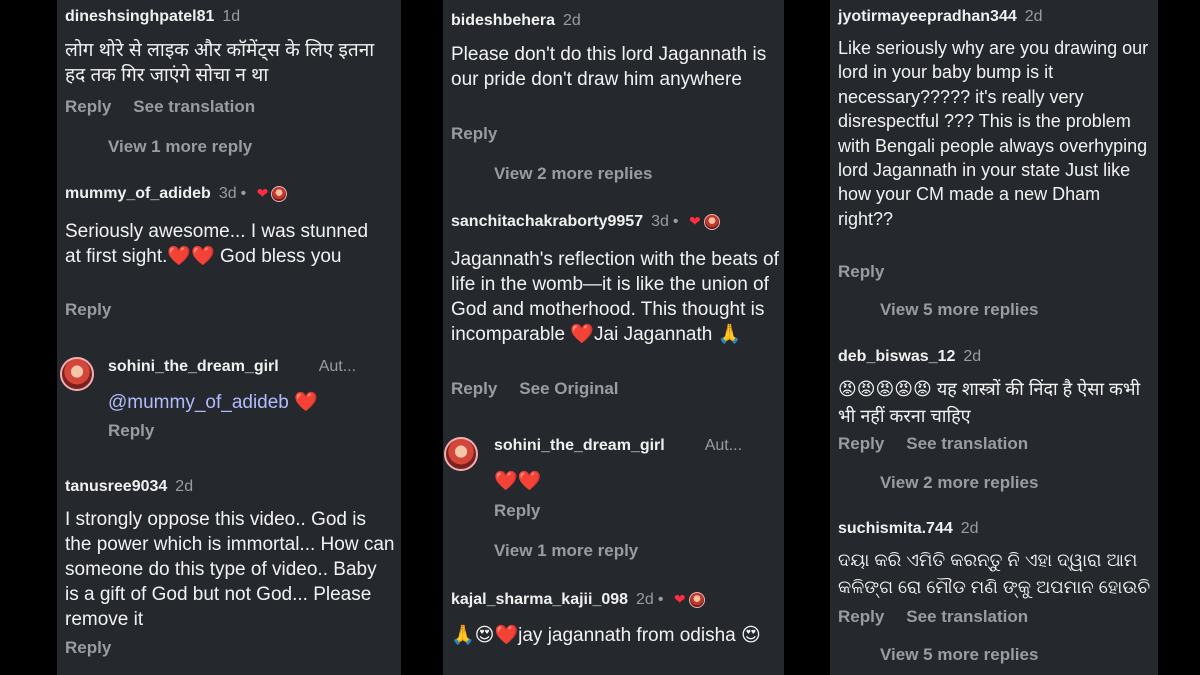 The width and height of the screenshot is (1200, 675). I want to click on username-text: dineshsinghpatel81, so click(139, 16).